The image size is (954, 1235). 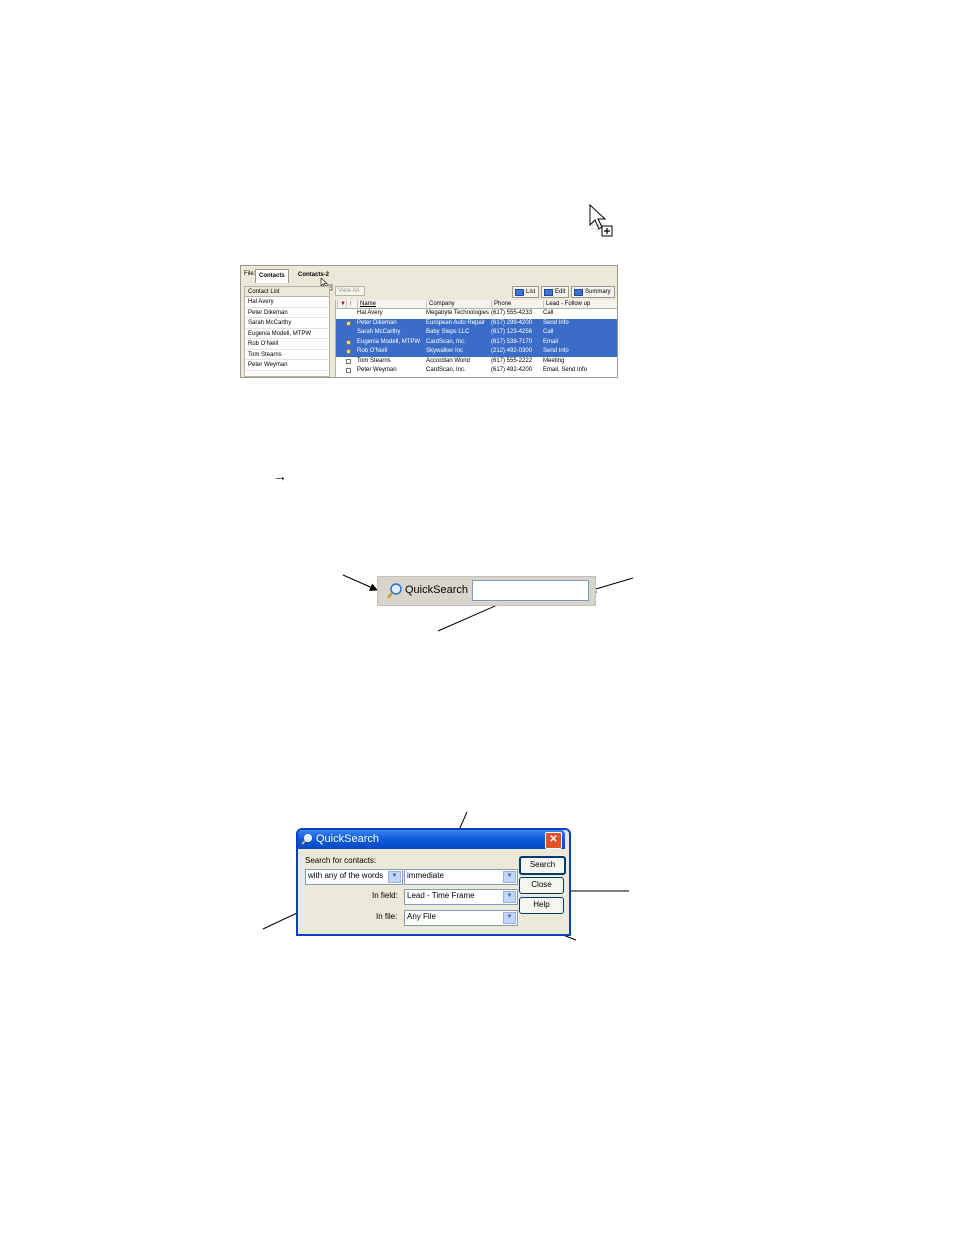 What do you see at coordinates (280, 476) in the screenshot?
I see `menu-path-arrow: →` at bounding box center [280, 476].